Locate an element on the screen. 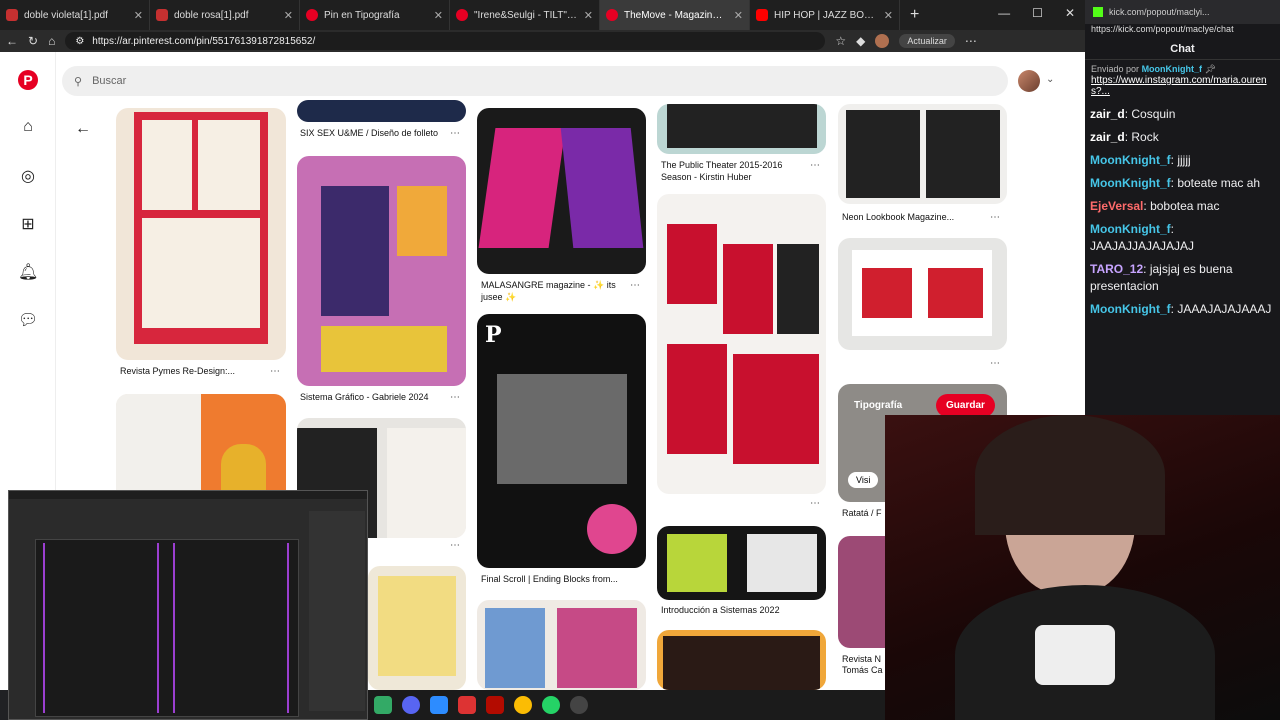 The width and height of the screenshot is (1280, 720). favorite-icon: ☆ is located at coordinates (840, 41).